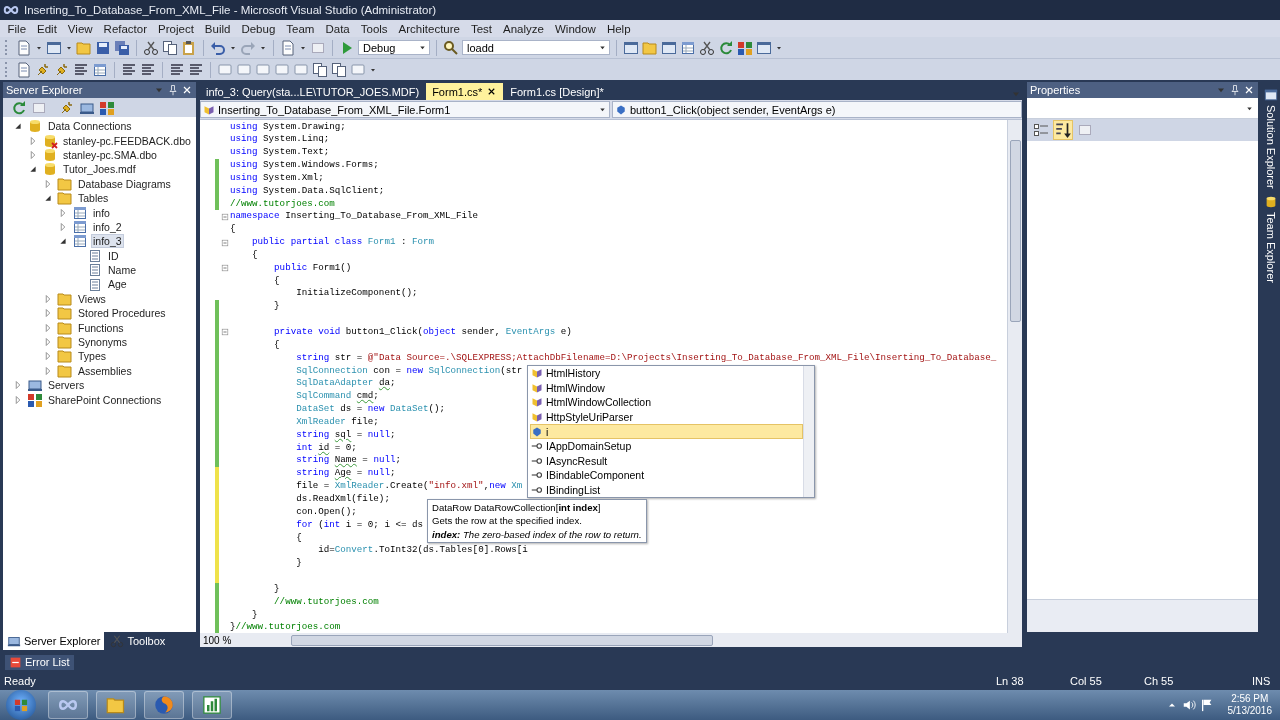 Image resolution: width=1280 pixels, height=720 pixels. Describe the element at coordinates (666, 373) in the screenshot. I see `completion-item: HtmlHistory` at that location.